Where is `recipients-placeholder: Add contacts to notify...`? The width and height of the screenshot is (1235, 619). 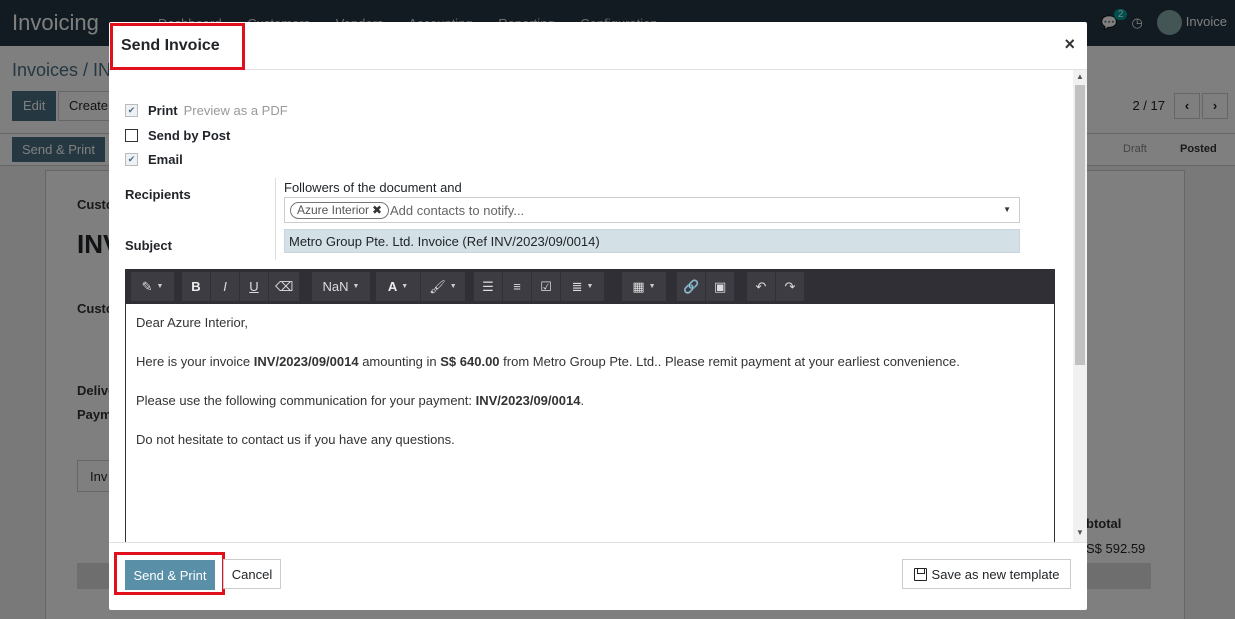
recipients-placeholder: Add contacts to notify... is located at coordinates (457, 210).